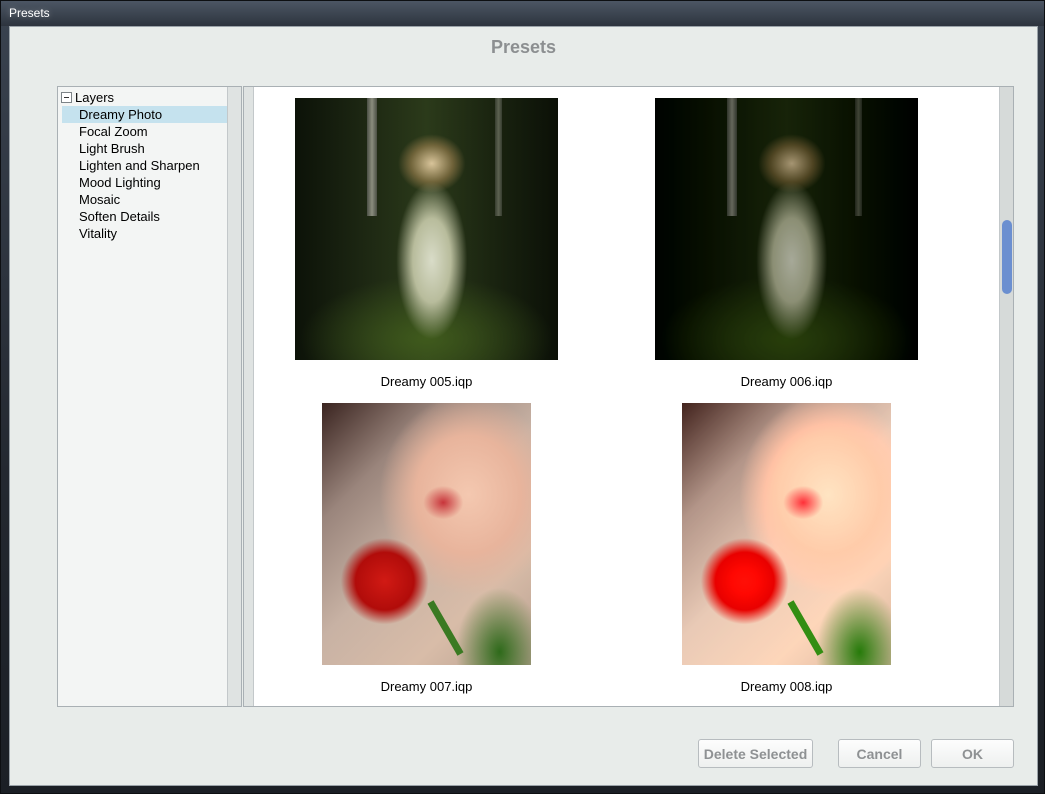  What do you see at coordinates (66, 97) in the screenshot?
I see `collapse-icon` at bounding box center [66, 97].